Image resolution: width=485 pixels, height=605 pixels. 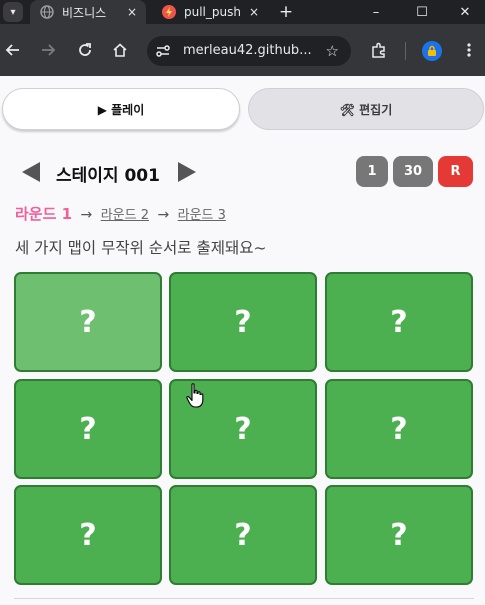 I want to click on close-window-button: ✕, so click(x=465, y=12).